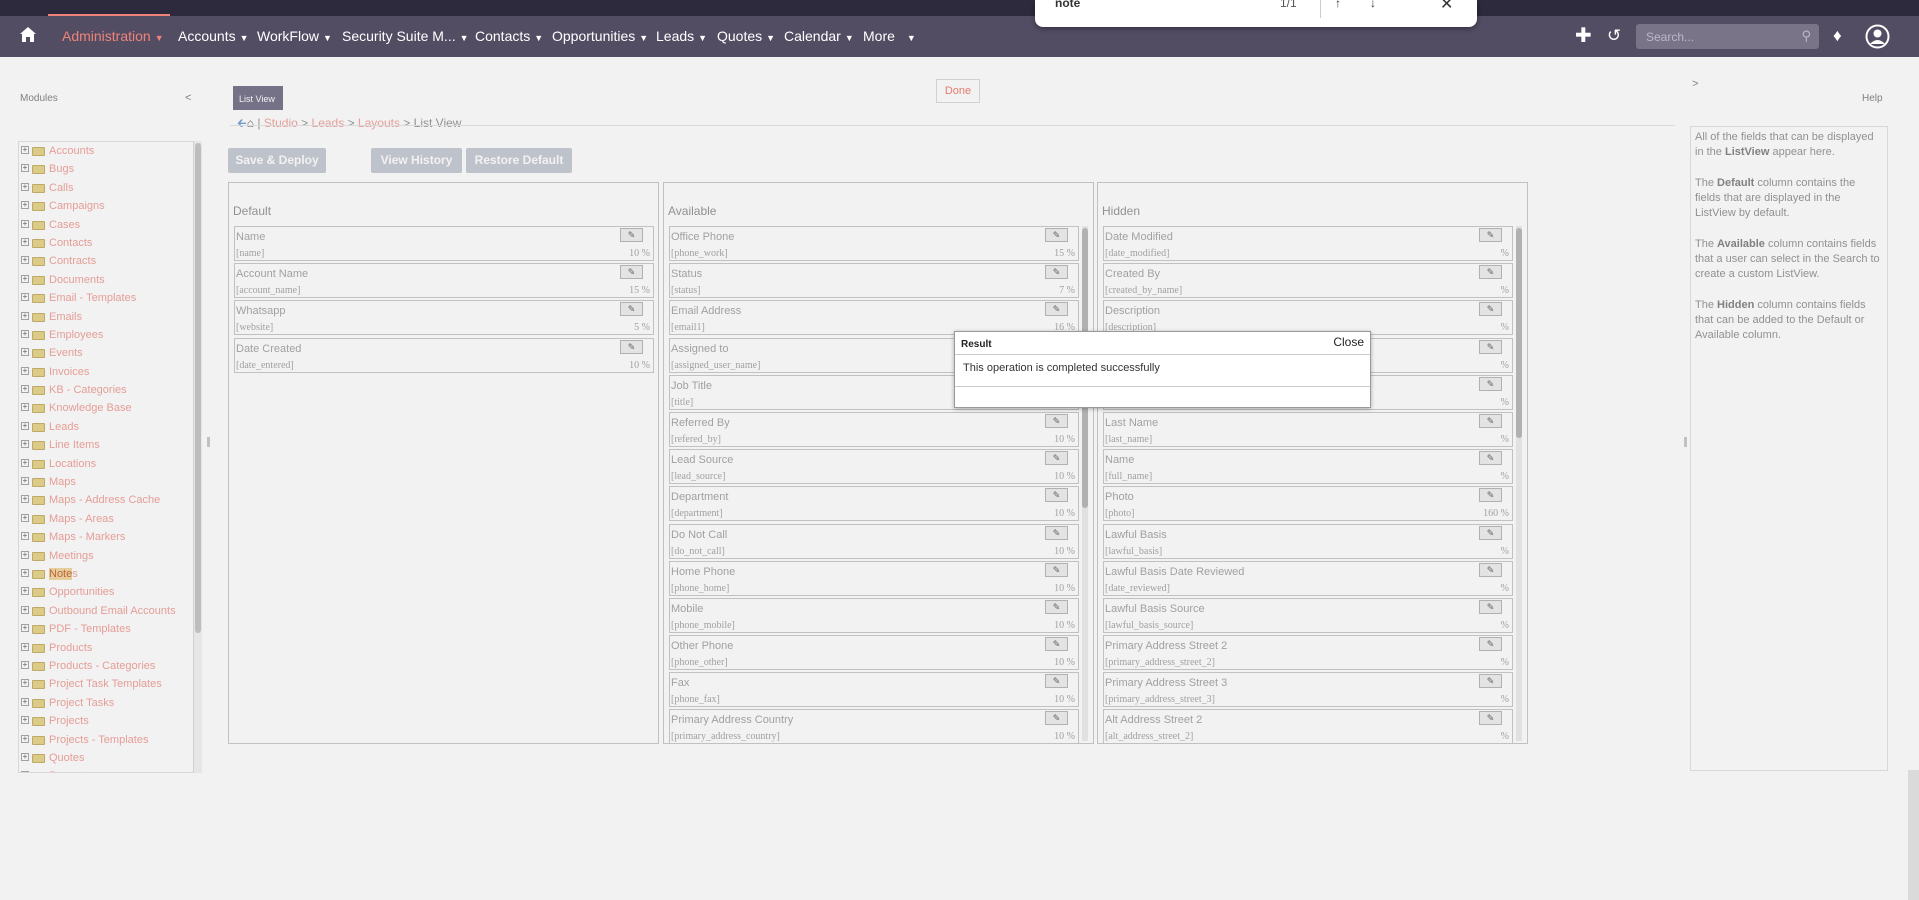 This screenshot has width=1919, height=900. Describe the element at coordinates (1338, 5) in the screenshot. I see `find-up-icon: ↑` at that location.